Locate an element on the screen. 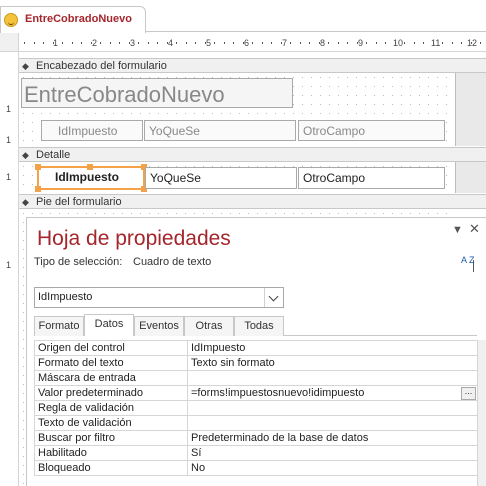 This screenshot has width=486, height=486. property-name: Regla de validación is located at coordinates (111, 408).